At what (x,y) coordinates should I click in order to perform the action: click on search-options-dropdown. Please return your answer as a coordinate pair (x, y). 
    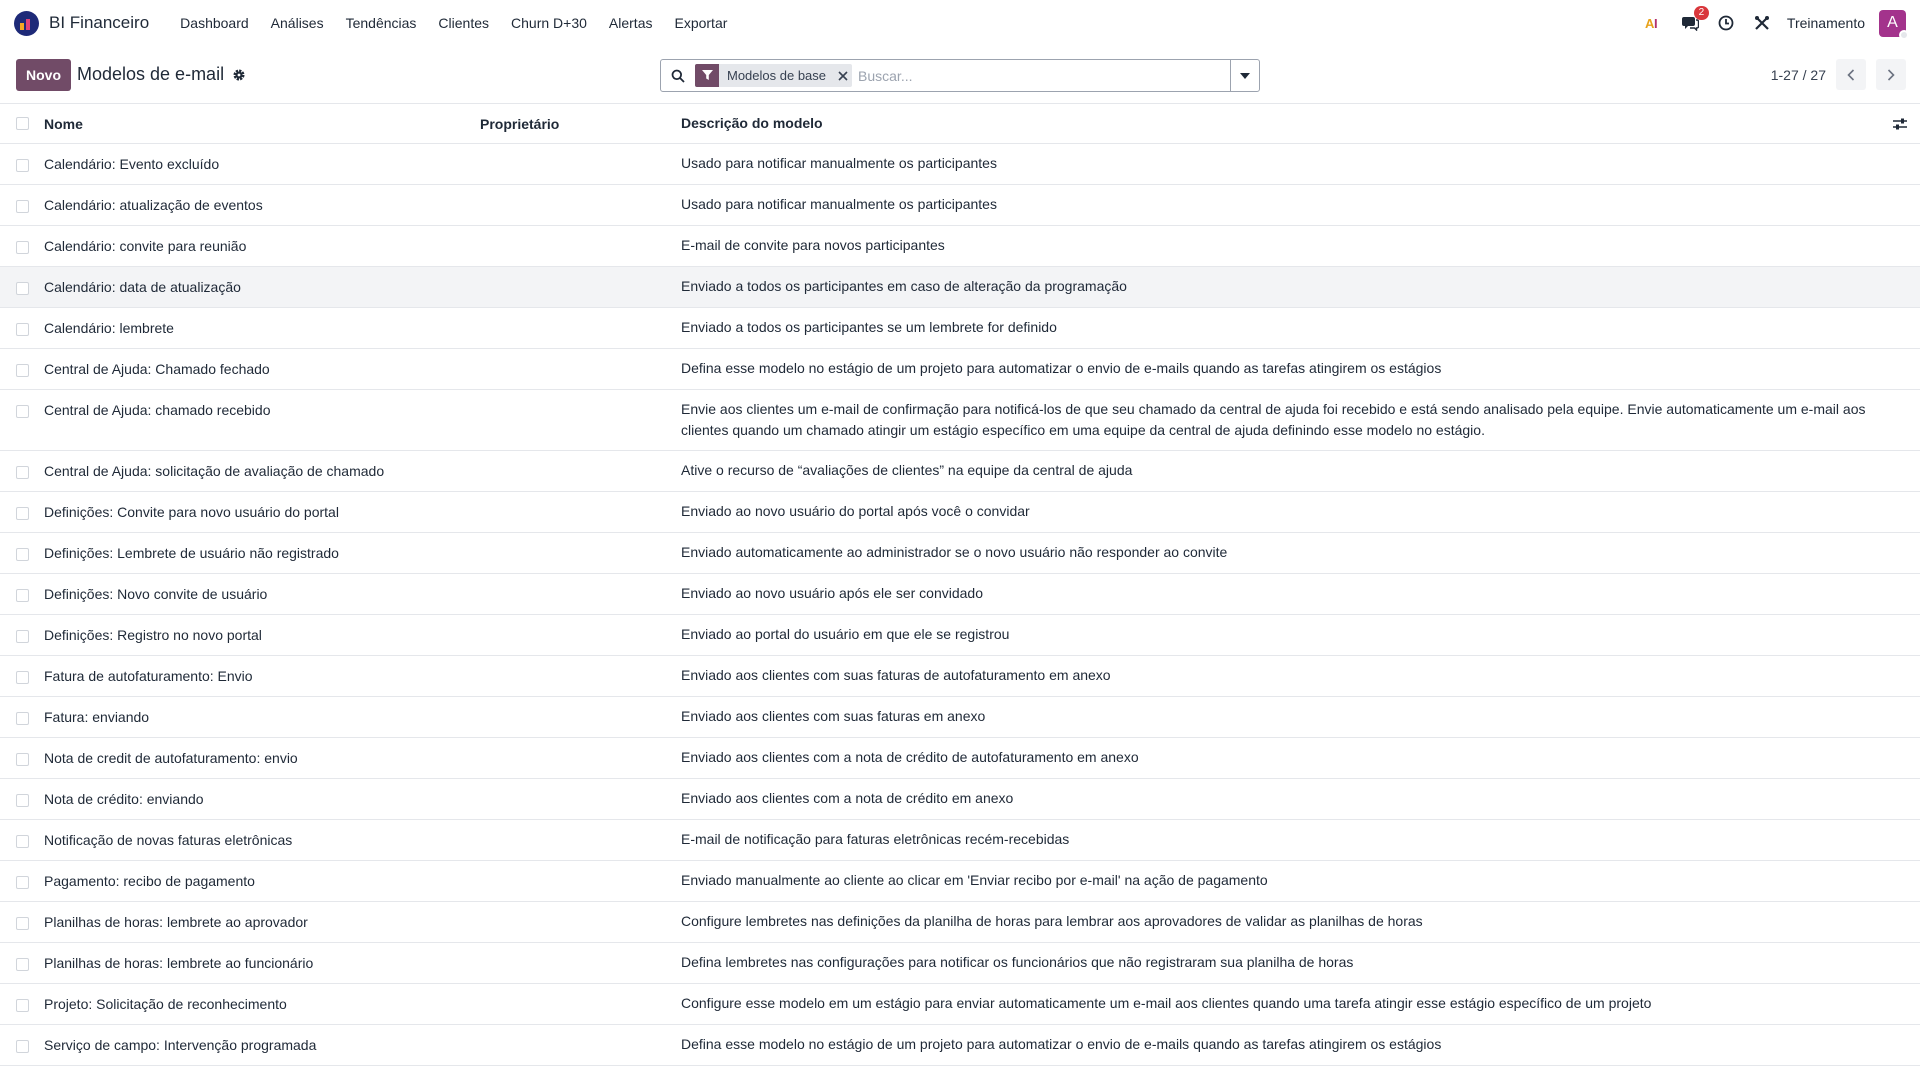
    Looking at the image, I should click on (1244, 75).